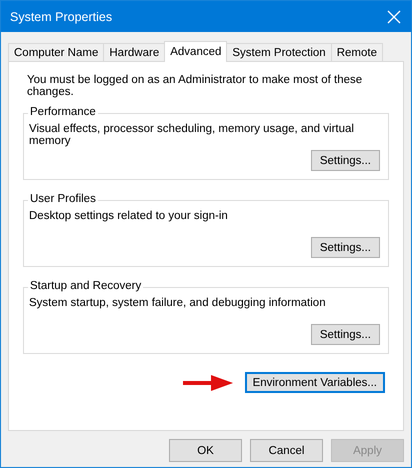  What do you see at coordinates (178, 303) in the screenshot?
I see `group-description: System startup, system failure, and debugging information` at bounding box center [178, 303].